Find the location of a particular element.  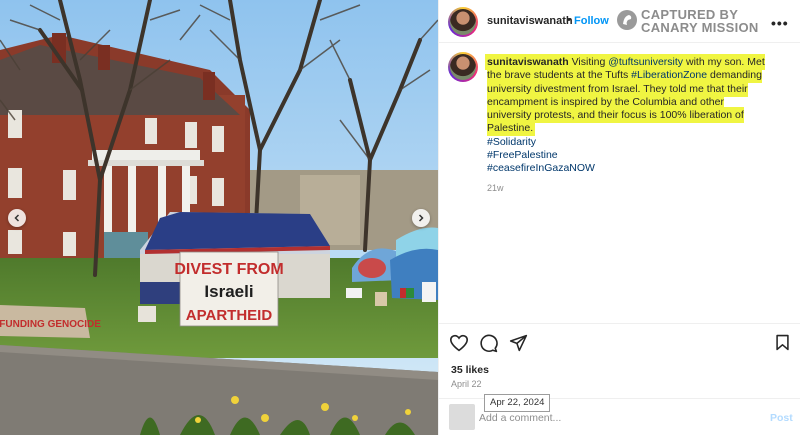

watermark: CAPTURED BY CANARY MISSION is located at coordinates (700, 21).